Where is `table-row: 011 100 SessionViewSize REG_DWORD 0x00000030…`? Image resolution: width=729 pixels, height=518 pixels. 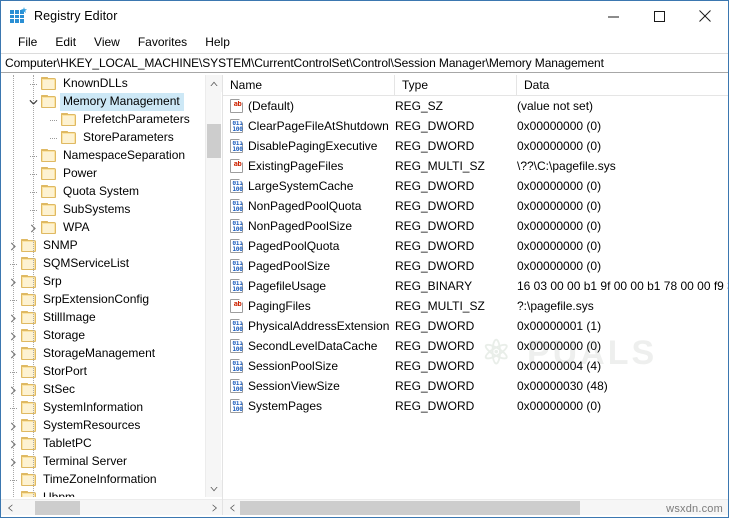 table-row: 011 100 SessionViewSize REG_DWORD 0x00000030… is located at coordinates (475, 386).